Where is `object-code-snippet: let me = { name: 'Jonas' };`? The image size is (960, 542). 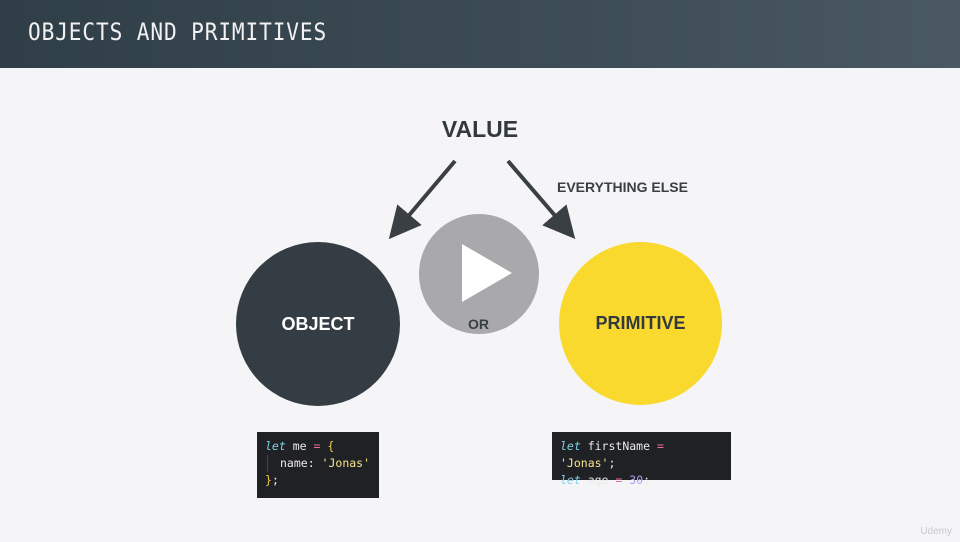
object-code-snippet: let me = { name: 'Jonas' }; is located at coordinates (318, 465).